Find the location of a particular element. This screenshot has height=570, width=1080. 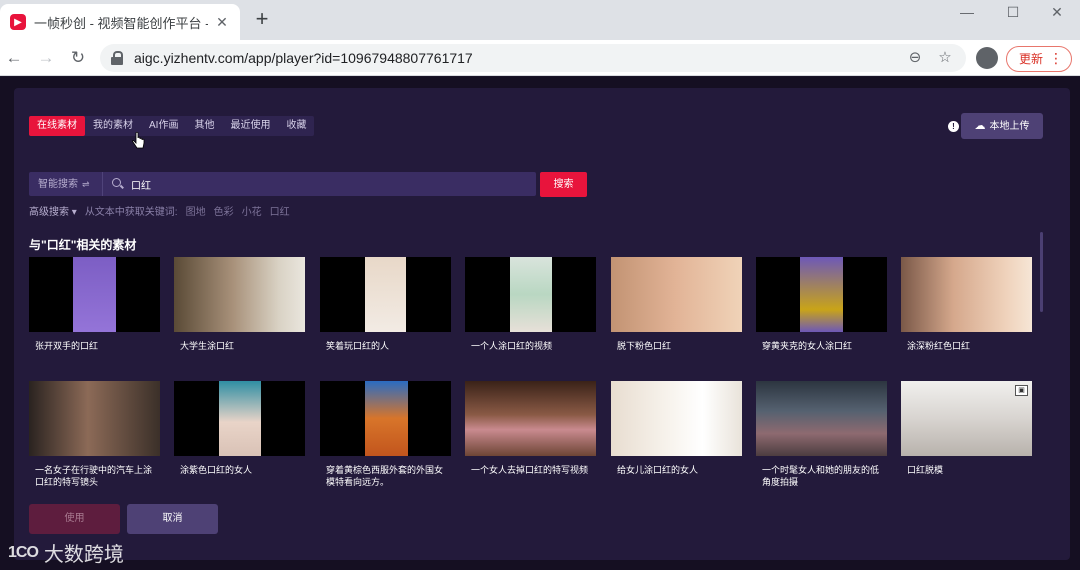

material-card: 张开双手的口红 is located at coordinates (94, 304).